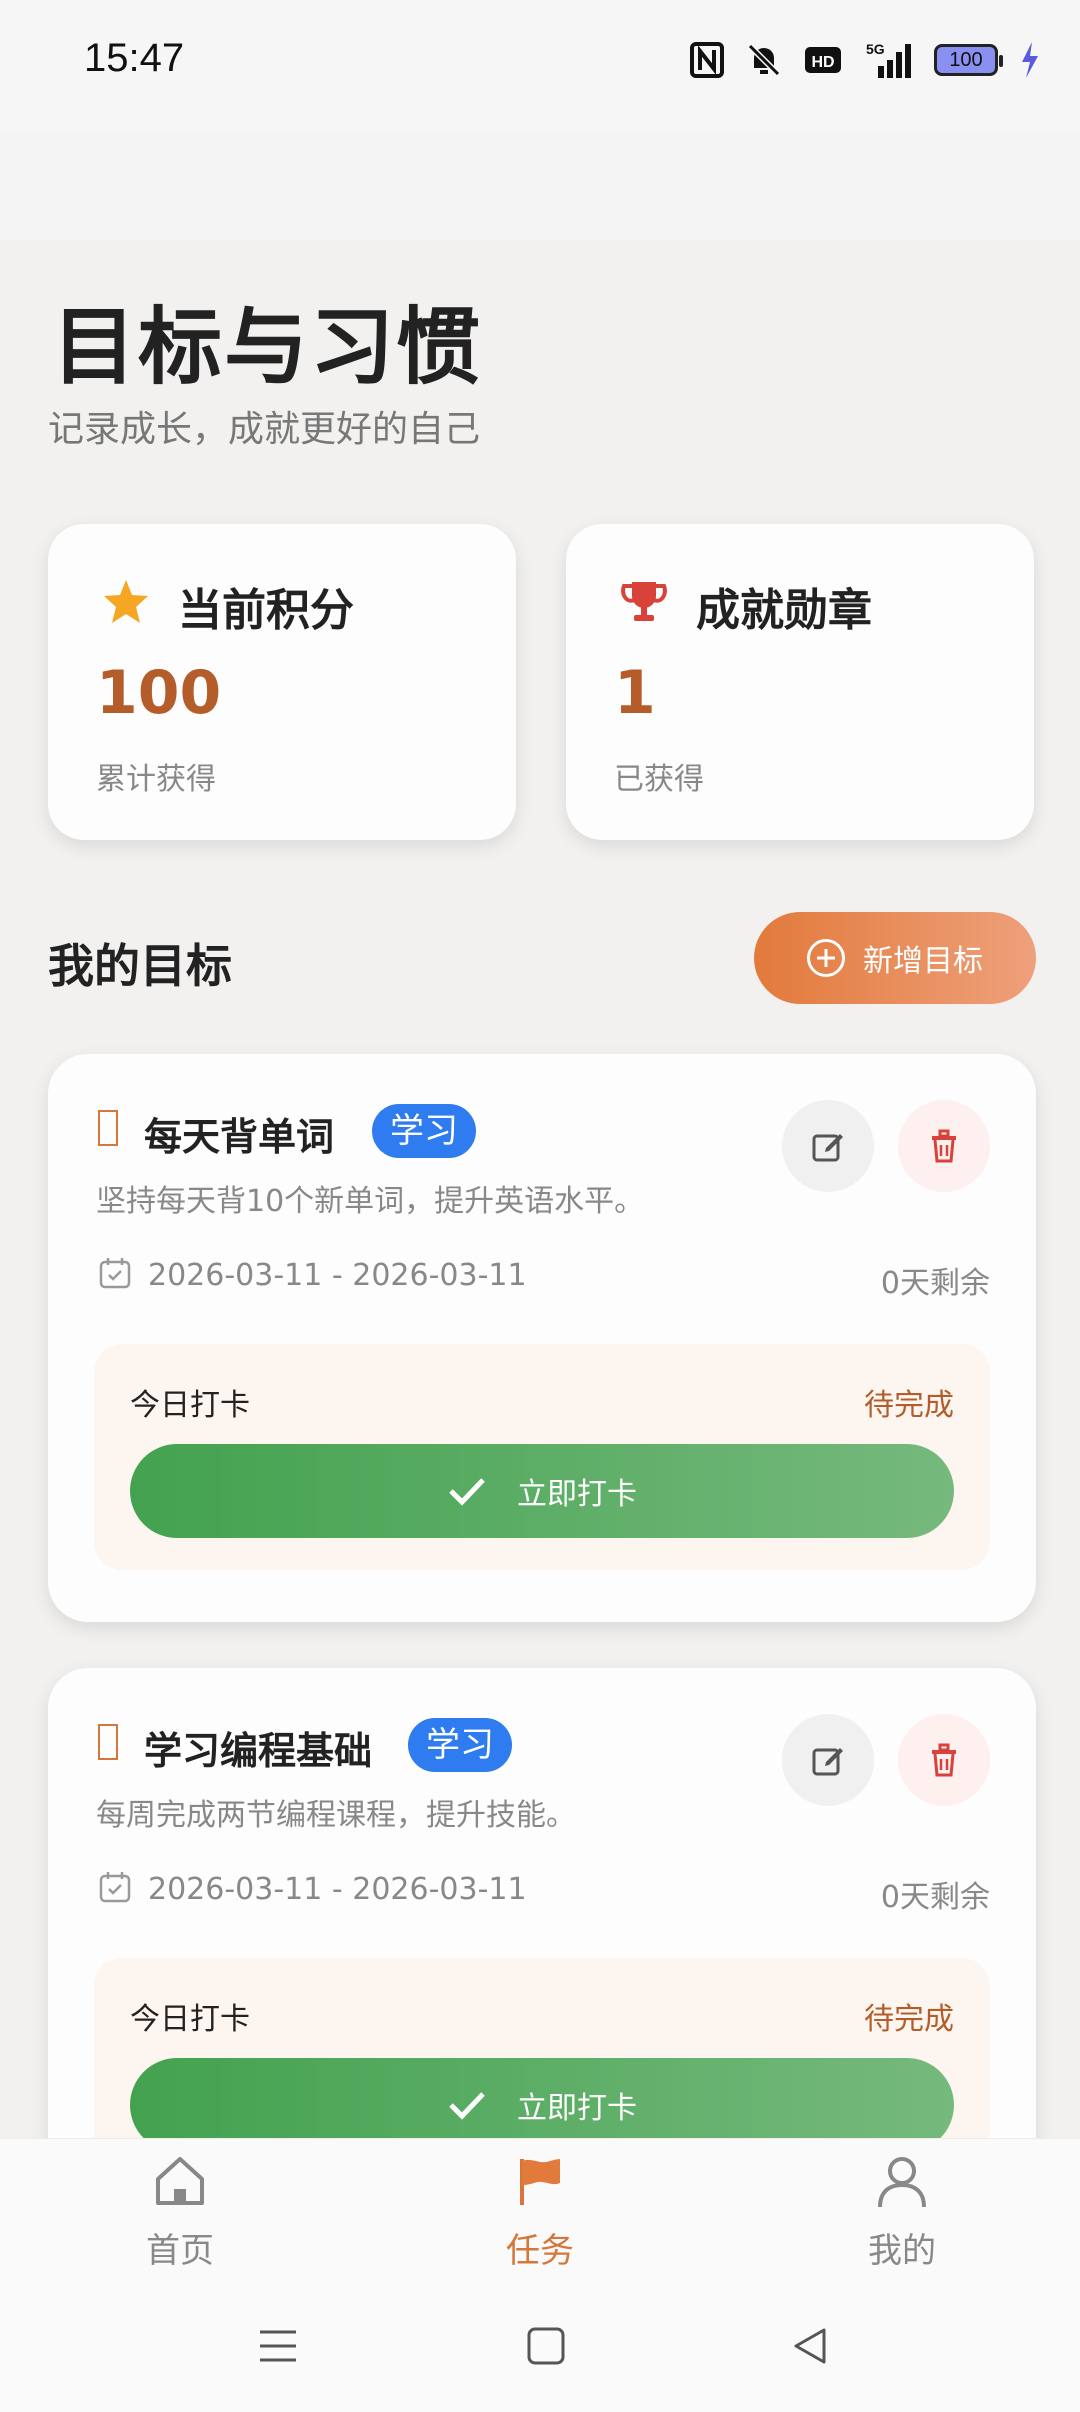 Image resolution: width=1080 pixels, height=2412 pixels. I want to click on checkin-button: 立即打卡, so click(542, 1491).